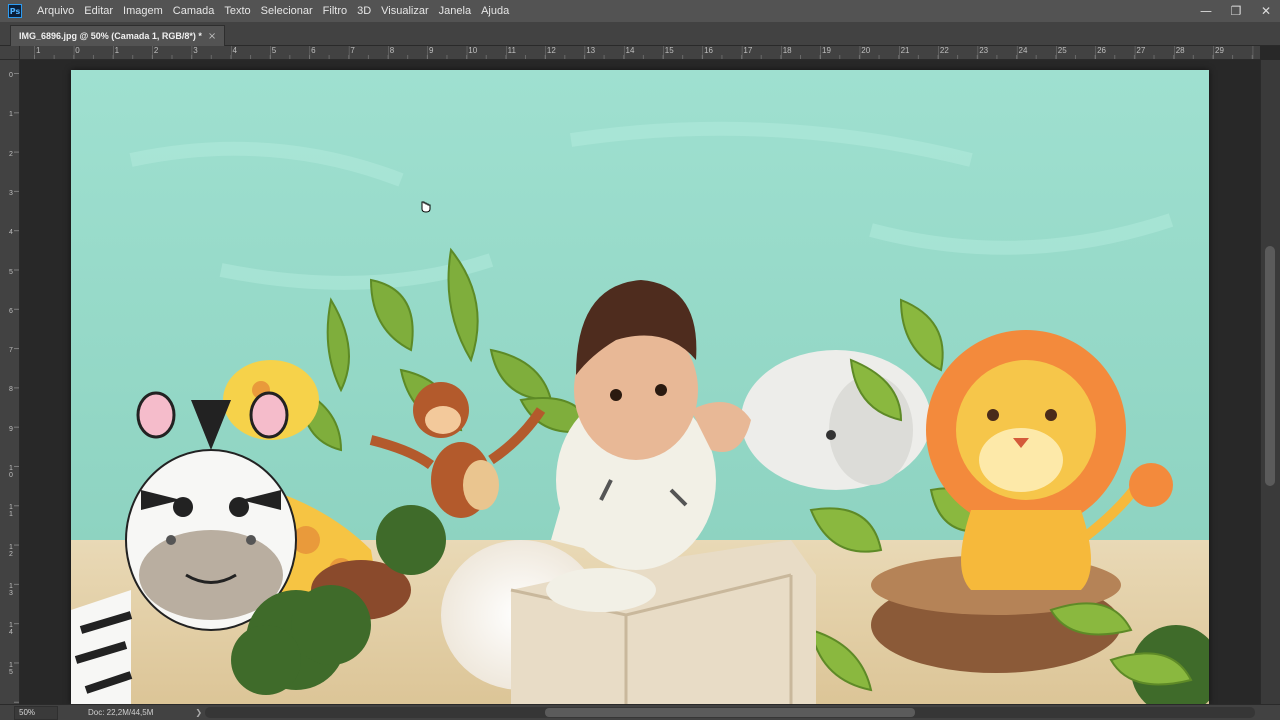 This screenshot has height=720, width=1280. What do you see at coordinates (787, 50) in the screenshot?
I see `ruler-h-label: 18` at bounding box center [787, 50].